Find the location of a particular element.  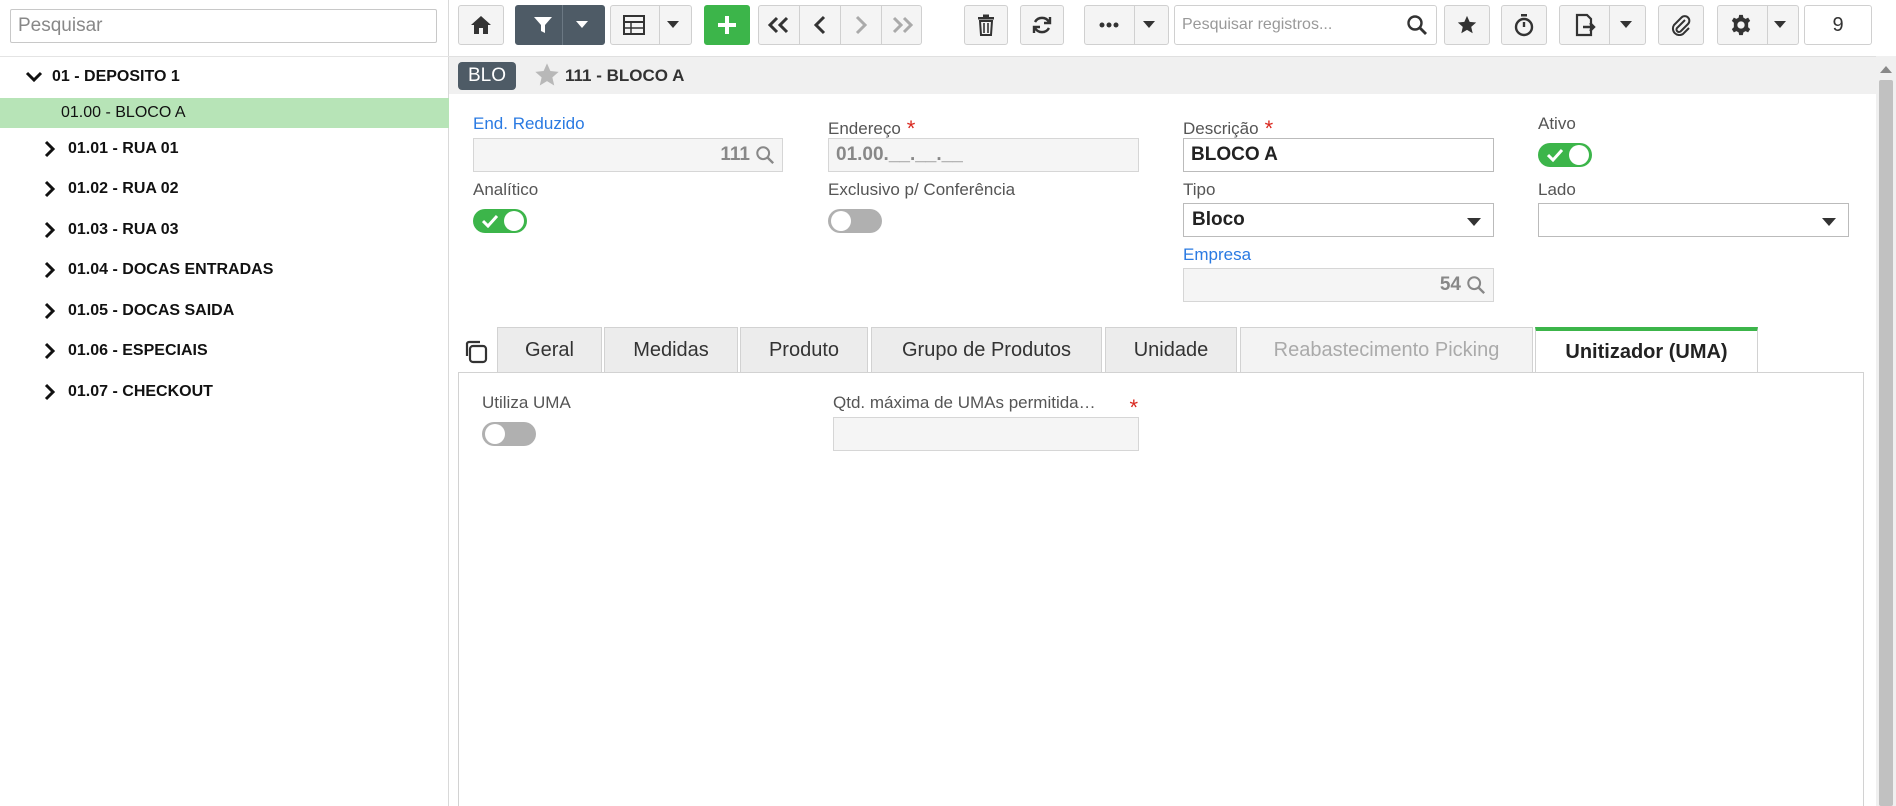

qtd-max-field is located at coordinates (986, 434).